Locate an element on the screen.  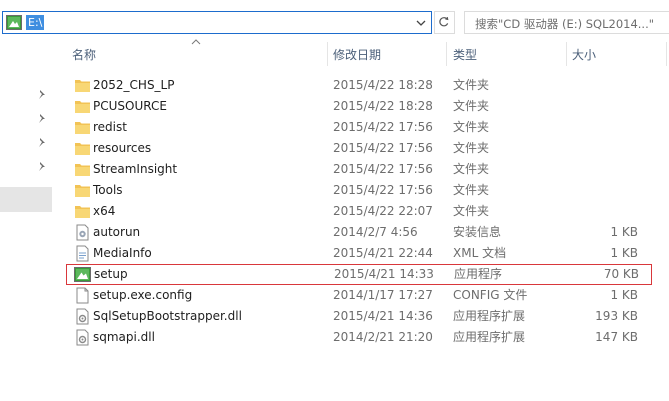
application-icon is located at coordinates (82, 274).